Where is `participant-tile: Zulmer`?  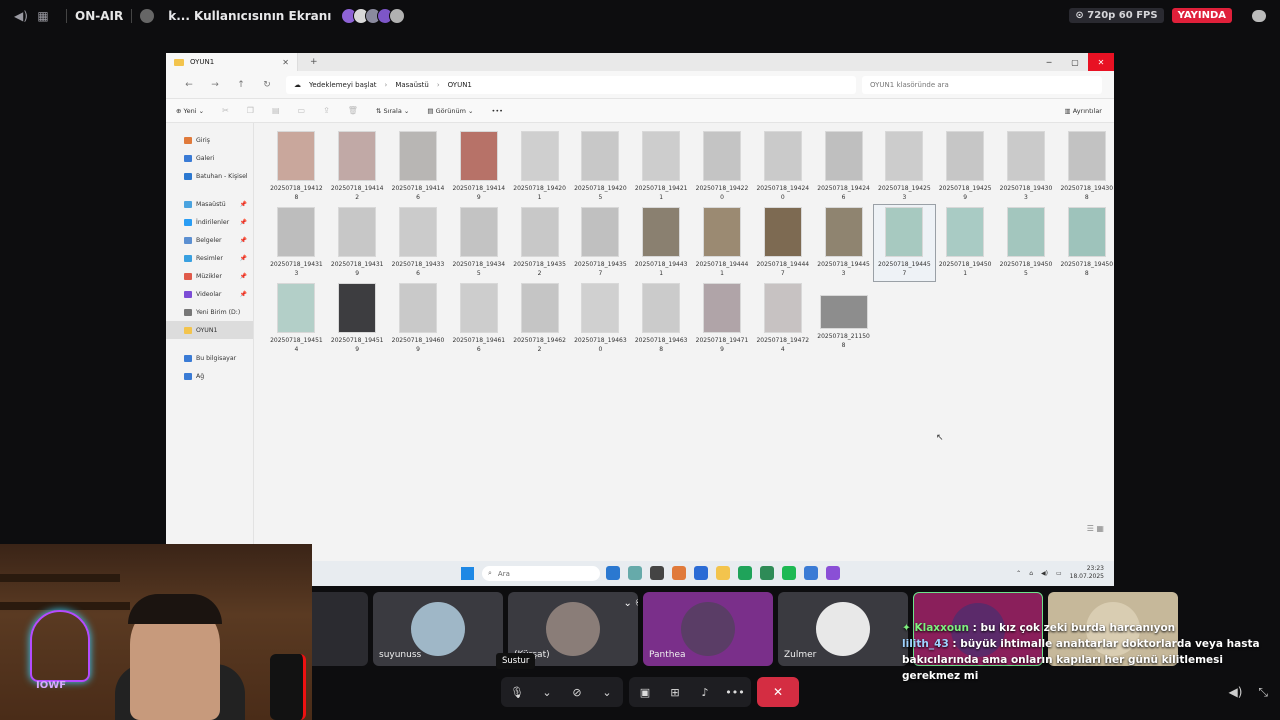
participant-tile: Zulmer is located at coordinates (843, 629).